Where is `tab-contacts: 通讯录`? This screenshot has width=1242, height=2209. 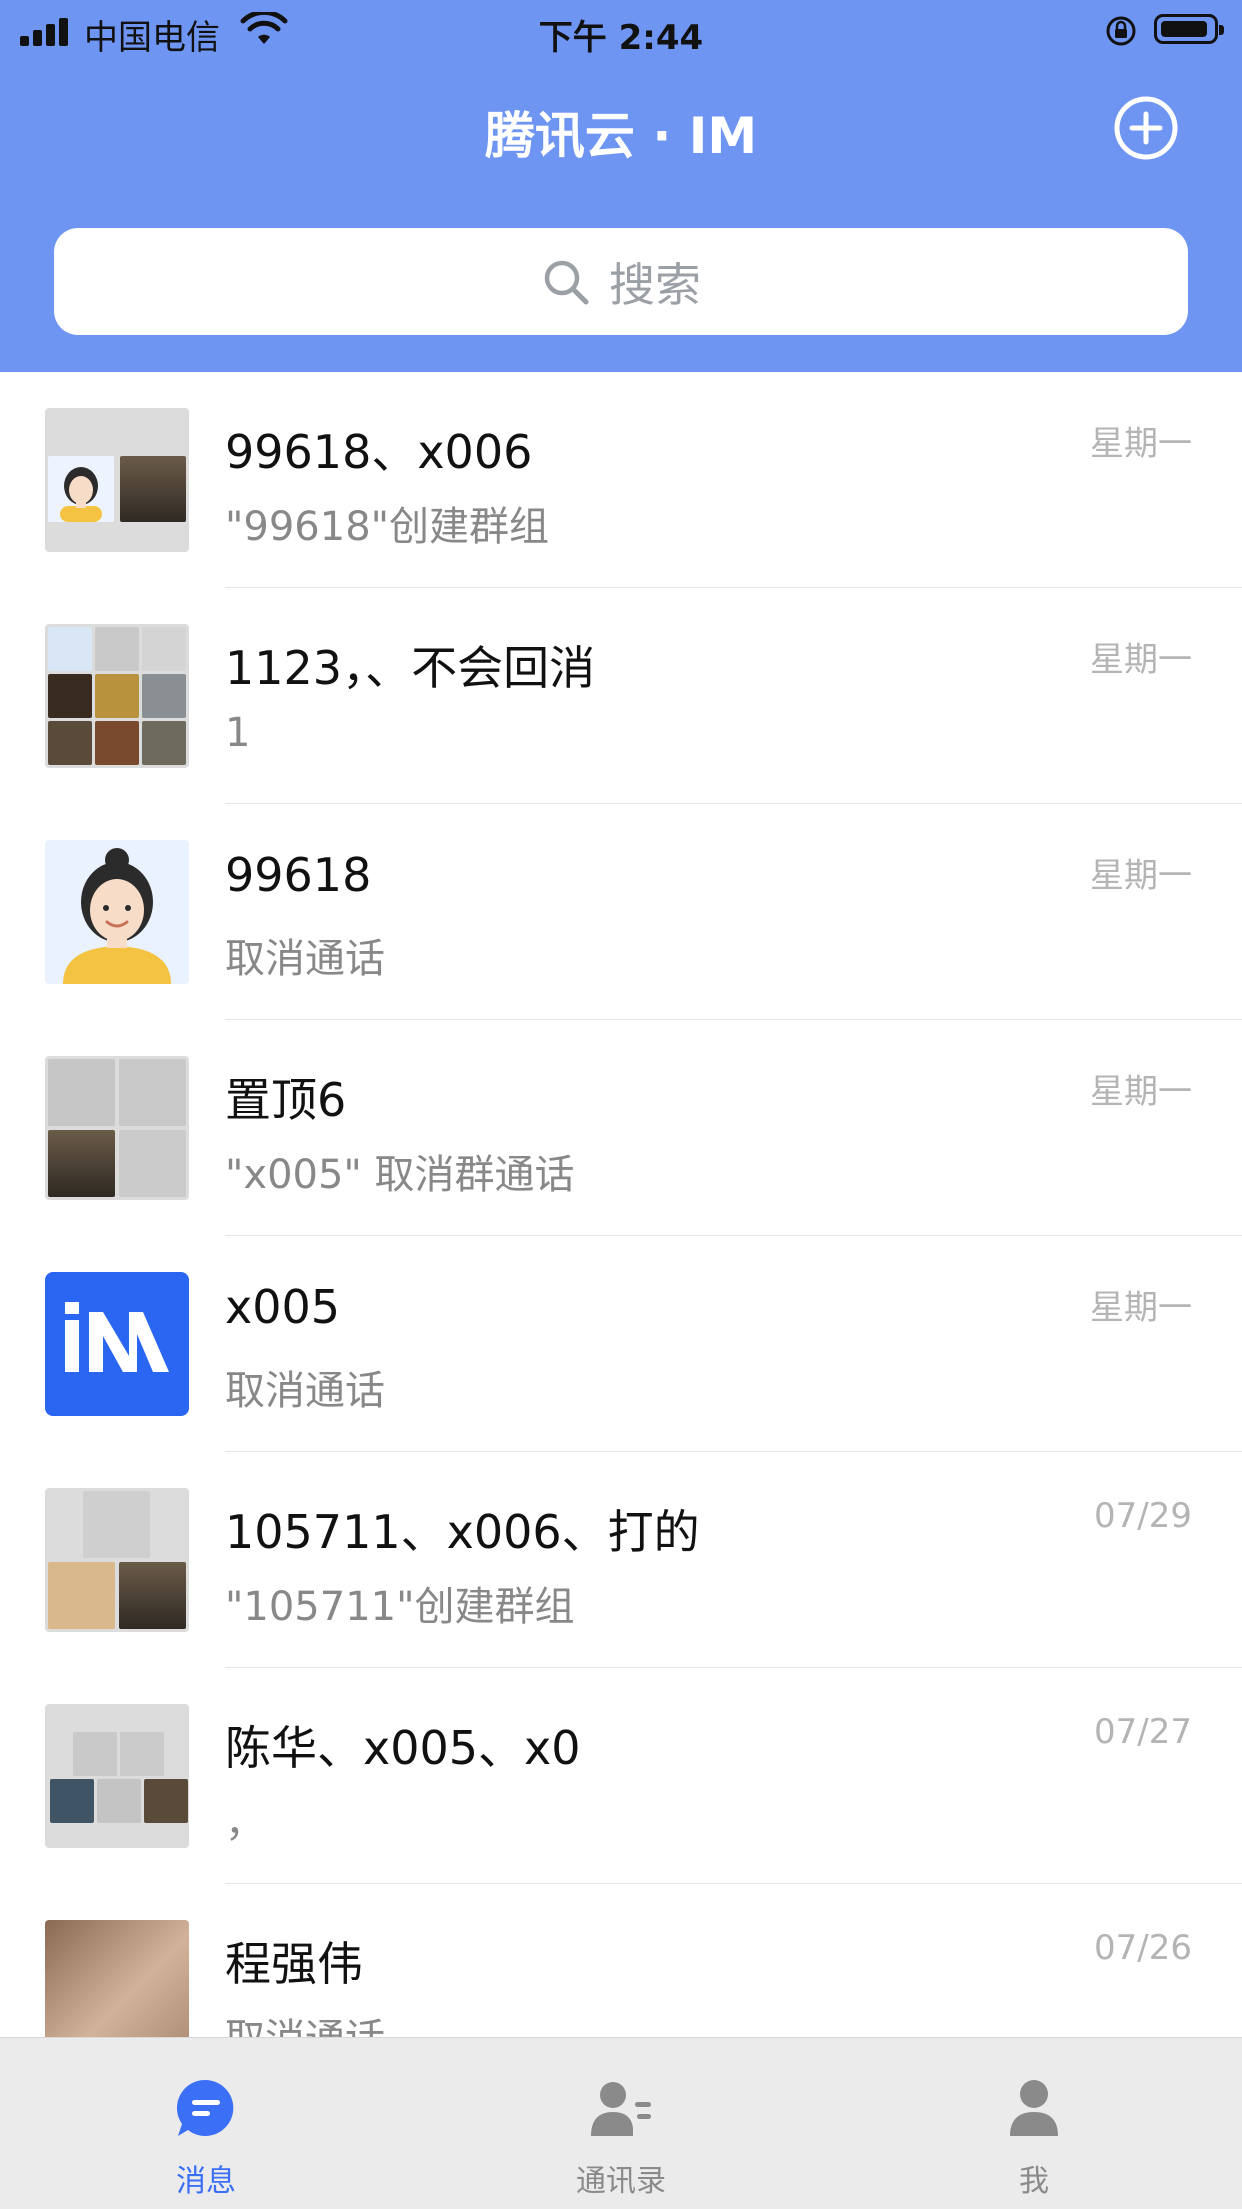 tab-contacts: 通讯录 is located at coordinates (621, 2123).